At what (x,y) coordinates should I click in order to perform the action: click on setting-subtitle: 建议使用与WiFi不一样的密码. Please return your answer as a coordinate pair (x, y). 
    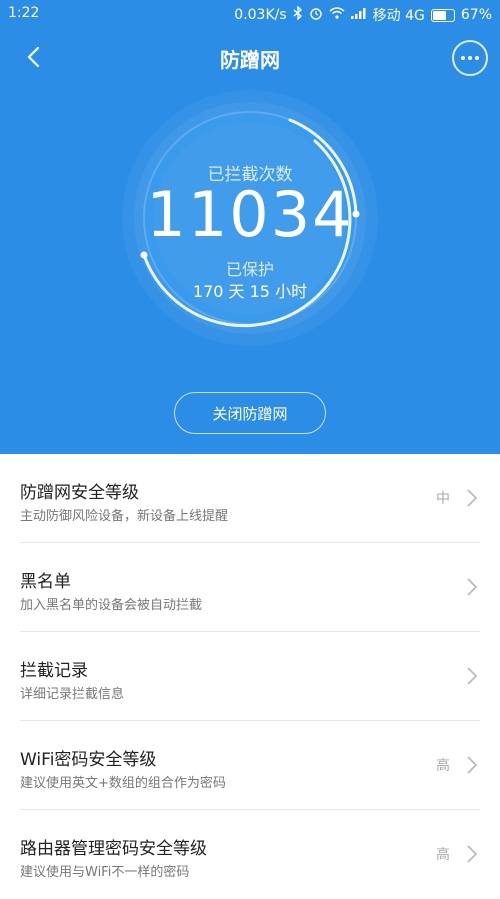
    Looking at the image, I should click on (105, 872).